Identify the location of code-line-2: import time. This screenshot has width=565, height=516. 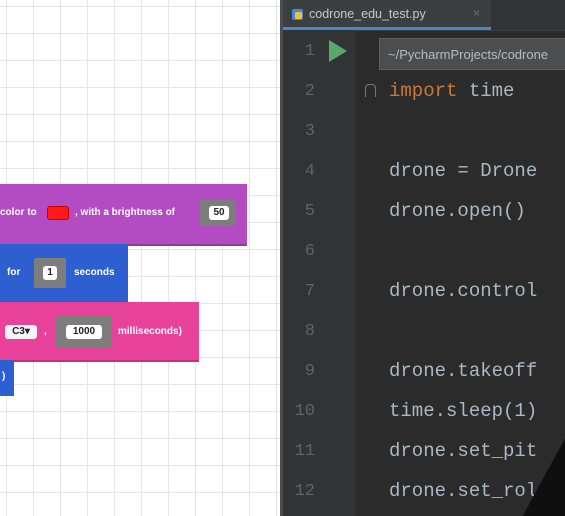
(451, 91).